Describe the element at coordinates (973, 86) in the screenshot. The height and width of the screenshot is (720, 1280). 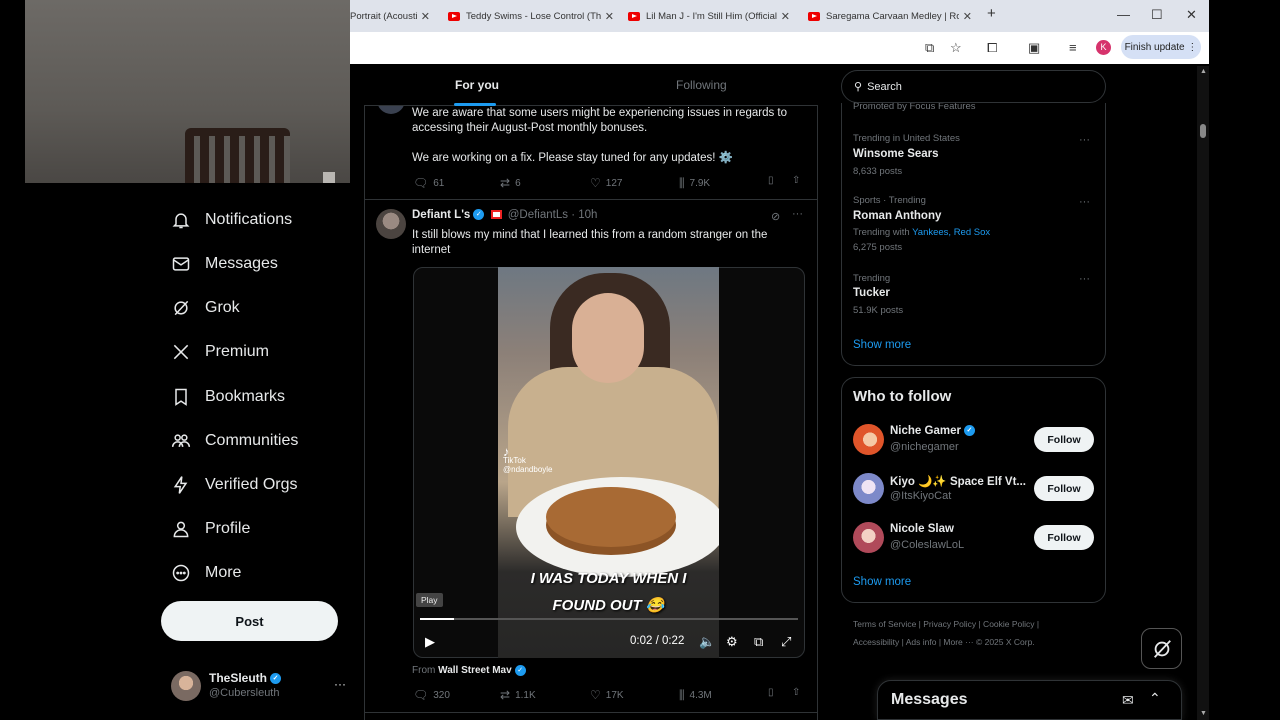
I see `search-input: ⚲ Search` at that location.